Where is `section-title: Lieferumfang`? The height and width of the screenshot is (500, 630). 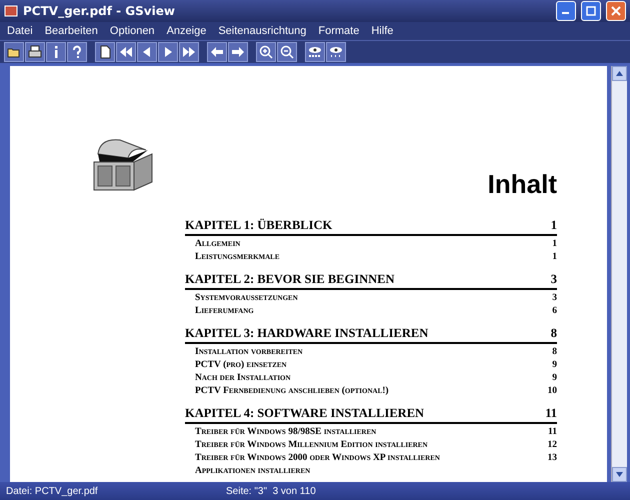
section-title: Lieferumfang is located at coordinates (224, 311).